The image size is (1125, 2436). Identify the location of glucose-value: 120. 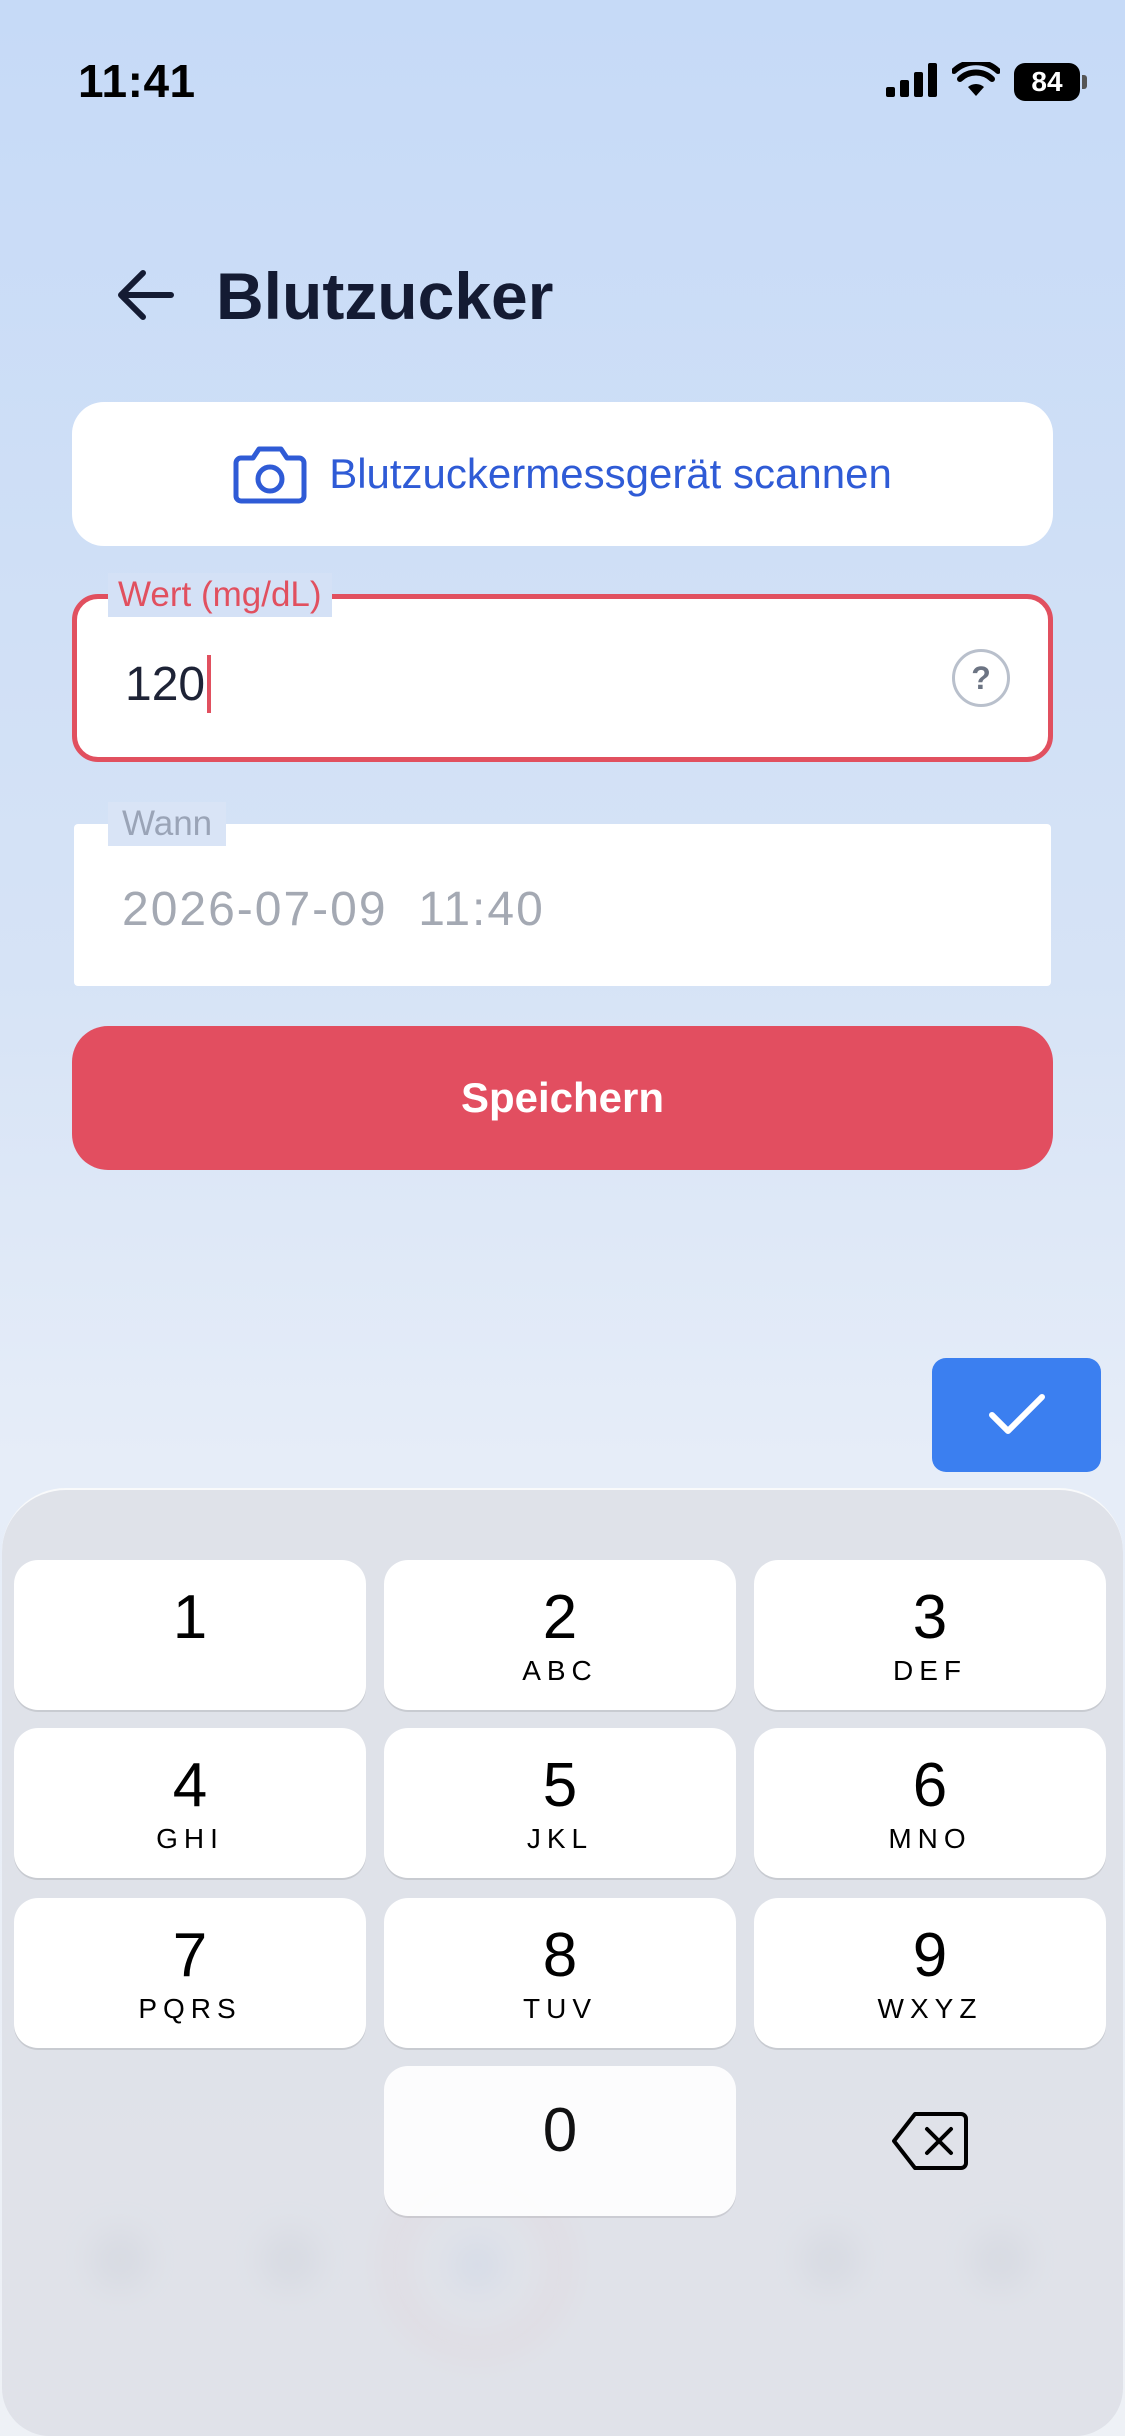
(165, 684).